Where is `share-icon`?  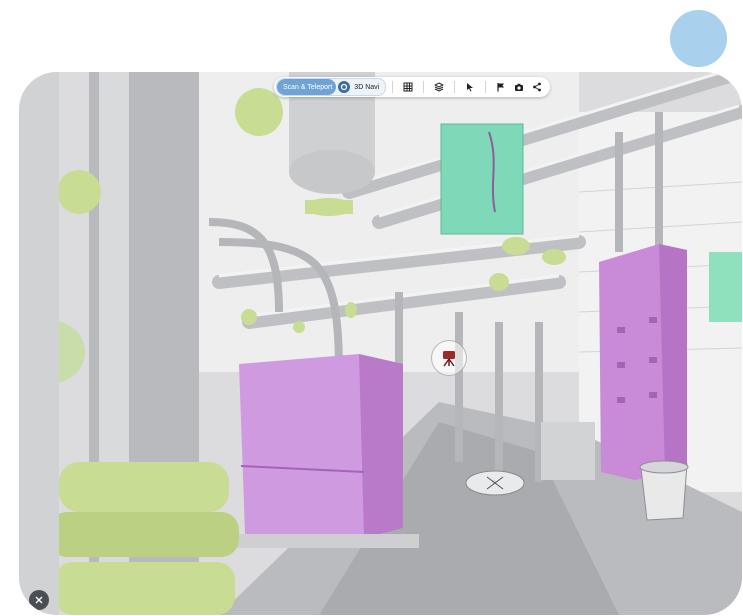 share-icon is located at coordinates (537, 87).